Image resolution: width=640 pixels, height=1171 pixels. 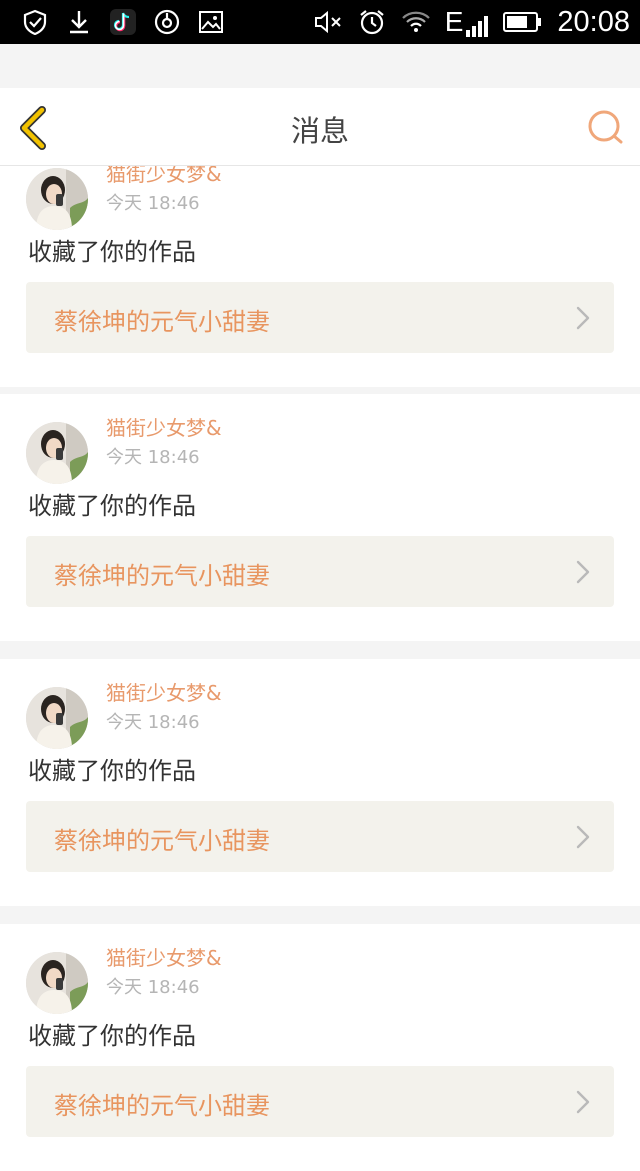 I want to click on wifi-icon, so click(x=416, y=22).